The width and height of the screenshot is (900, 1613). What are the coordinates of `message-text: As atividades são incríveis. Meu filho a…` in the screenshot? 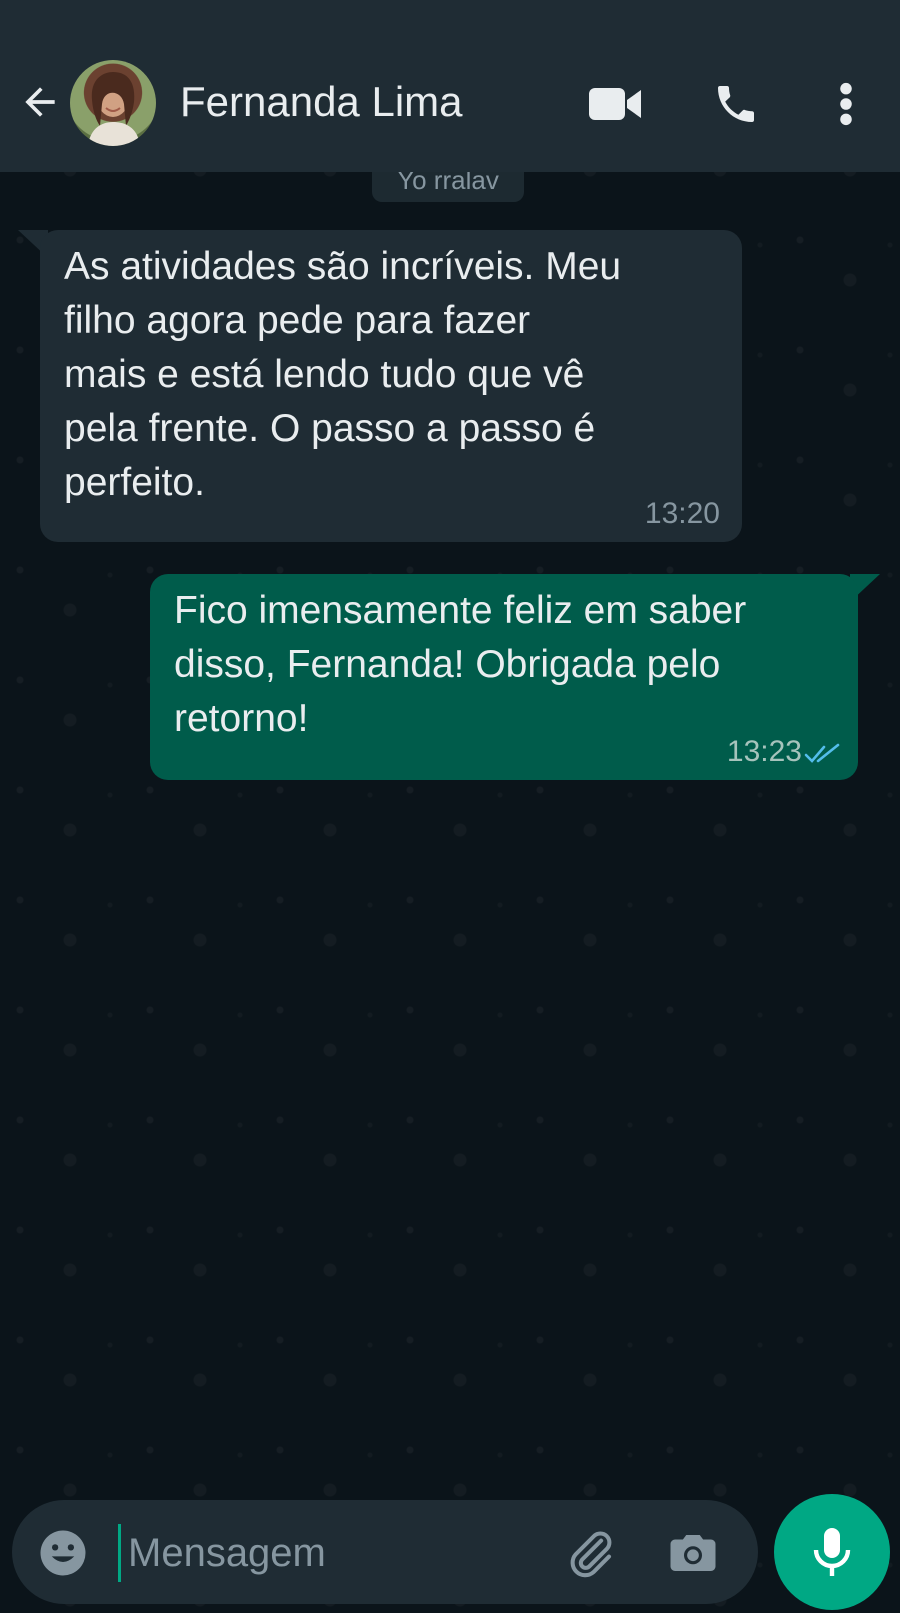 It's located at (343, 374).